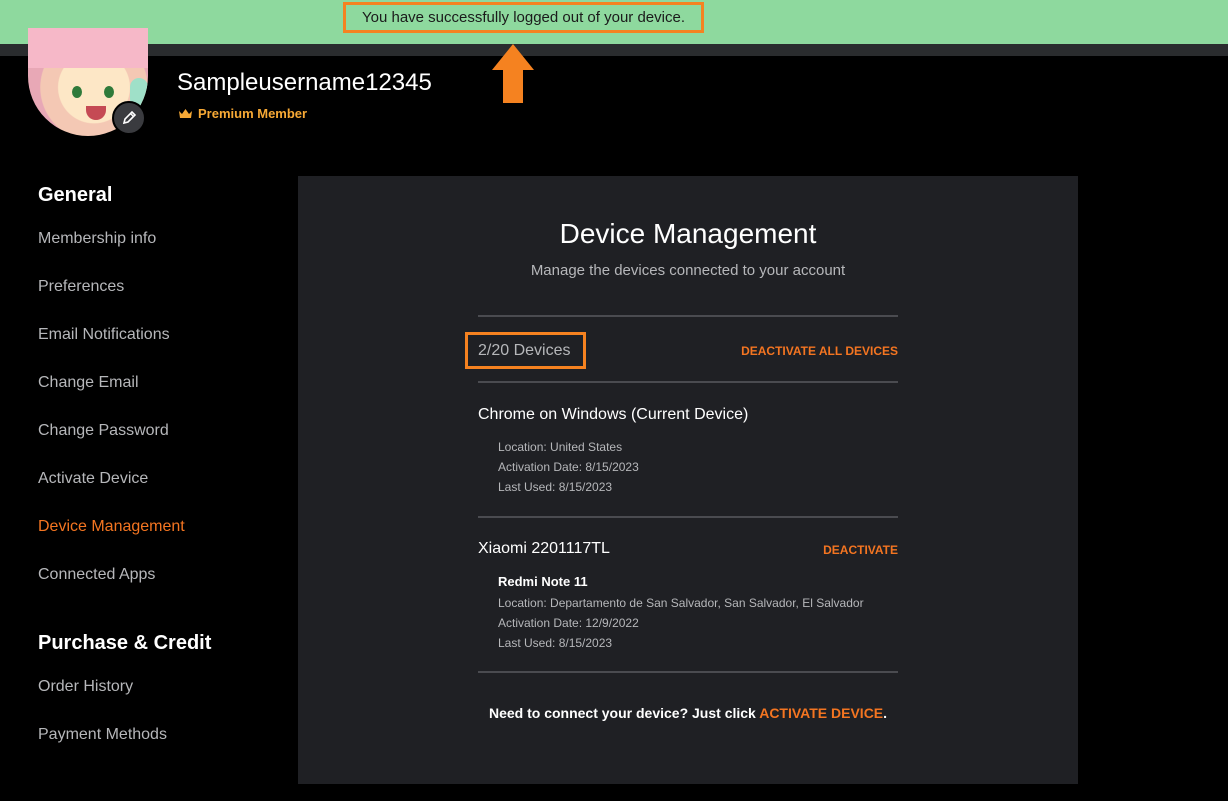  I want to click on activate-device-link: ACTIVATE DEVICE, so click(821, 713).